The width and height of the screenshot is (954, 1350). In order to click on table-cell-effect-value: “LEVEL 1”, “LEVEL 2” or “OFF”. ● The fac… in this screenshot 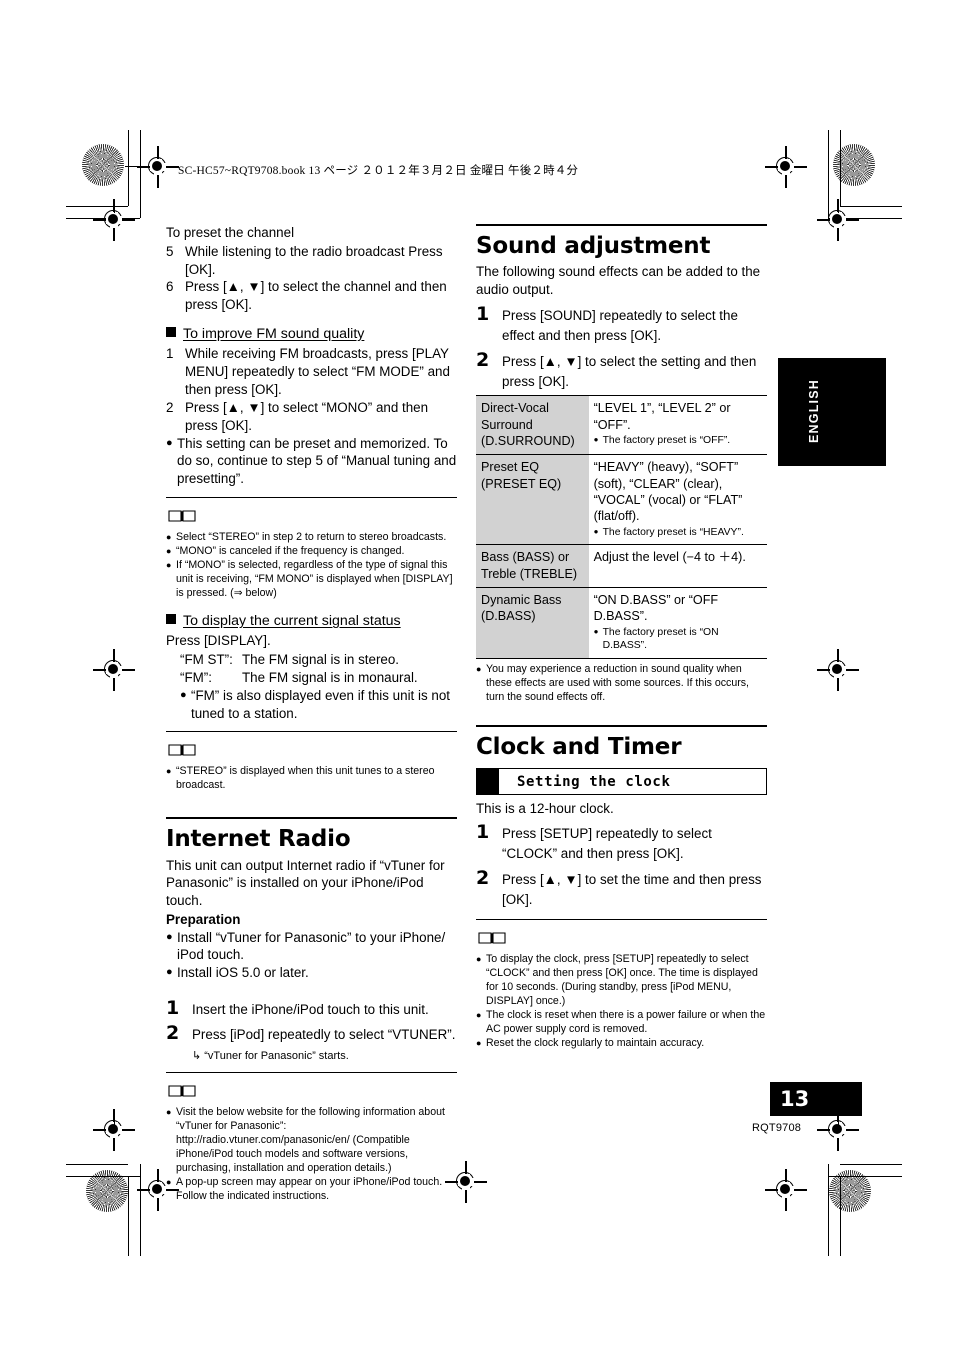, I will do `click(677, 425)`.